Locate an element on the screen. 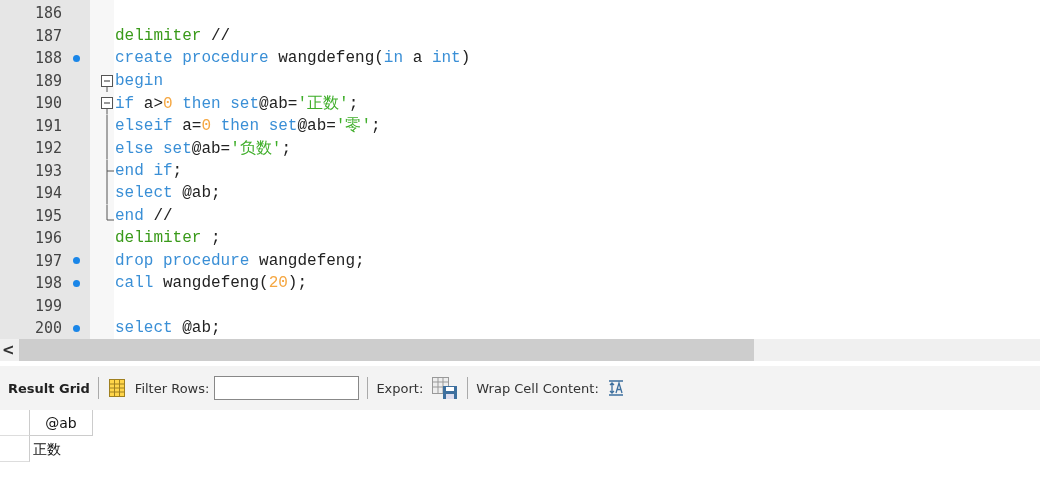 The width and height of the screenshot is (1040, 497). line-number: 193 is located at coordinates (47, 170).